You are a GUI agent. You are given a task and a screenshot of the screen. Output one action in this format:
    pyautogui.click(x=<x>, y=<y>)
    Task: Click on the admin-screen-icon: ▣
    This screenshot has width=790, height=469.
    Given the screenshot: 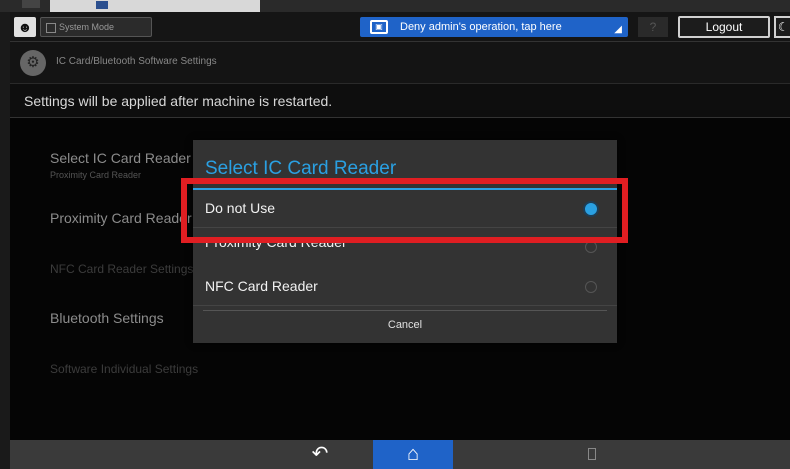 What is the action you would take?
    pyautogui.click(x=379, y=27)
    